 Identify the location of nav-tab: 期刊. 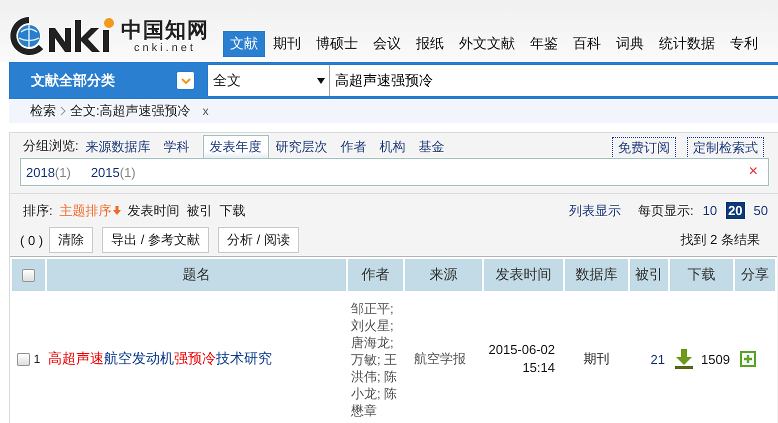
(287, 44).